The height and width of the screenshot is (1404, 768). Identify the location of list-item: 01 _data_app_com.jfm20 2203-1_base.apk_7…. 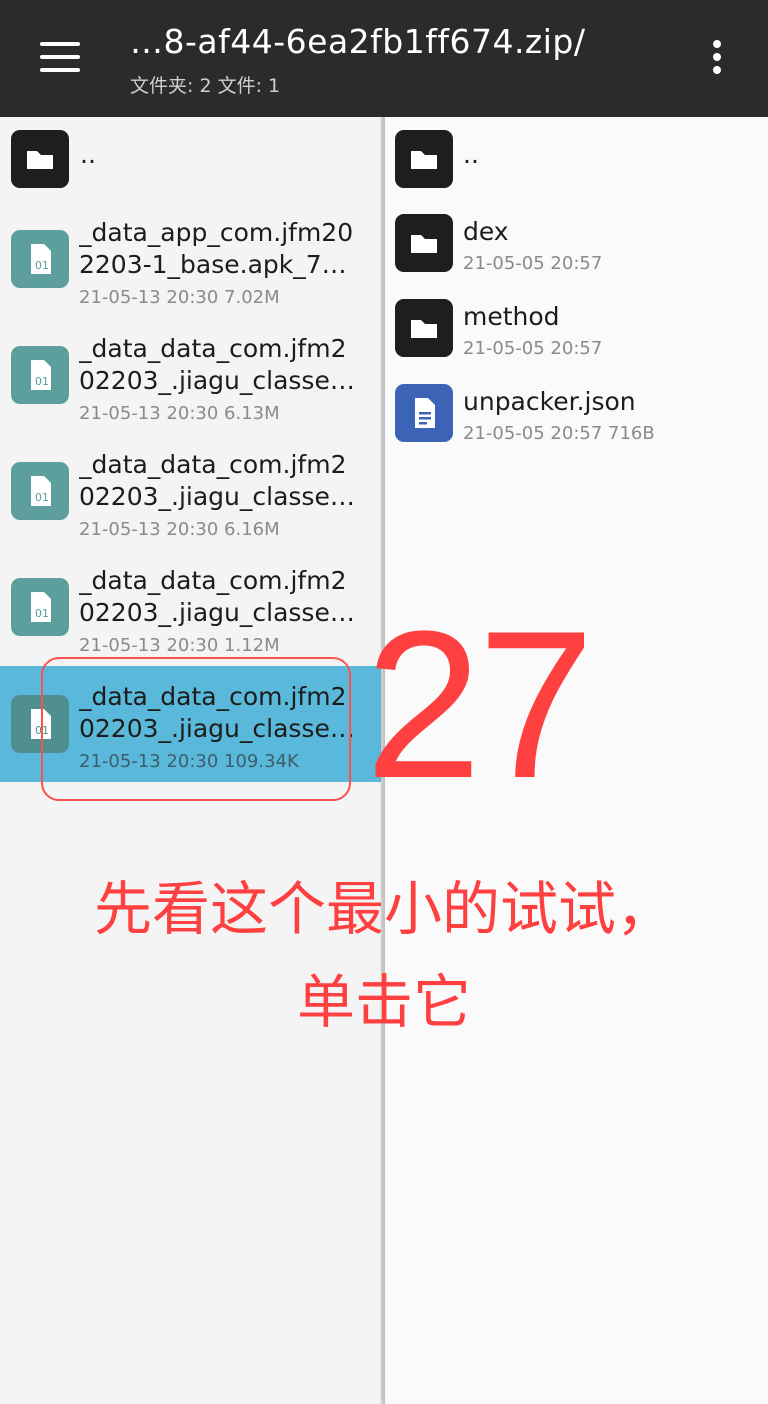
(191, 267).